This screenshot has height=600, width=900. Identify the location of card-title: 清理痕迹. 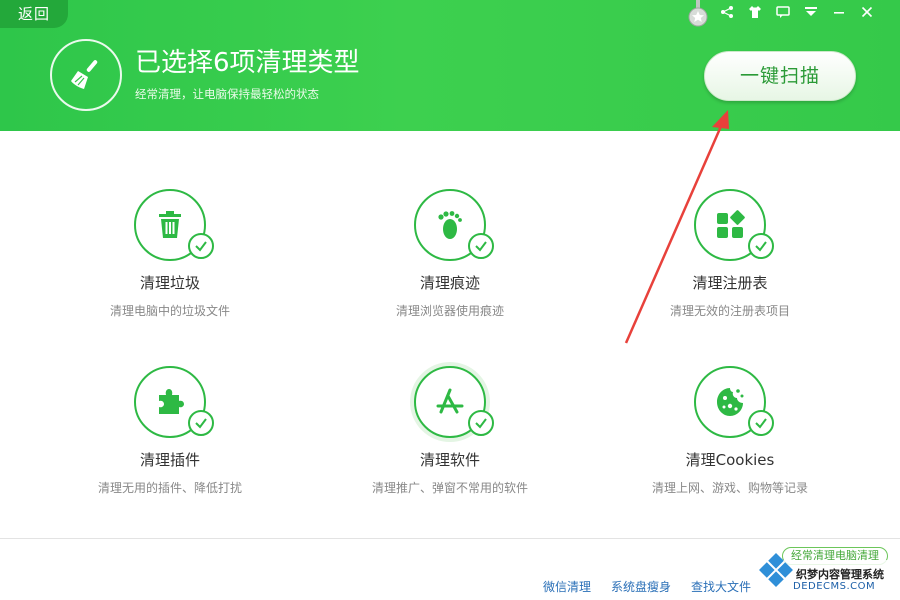
(449, 283).